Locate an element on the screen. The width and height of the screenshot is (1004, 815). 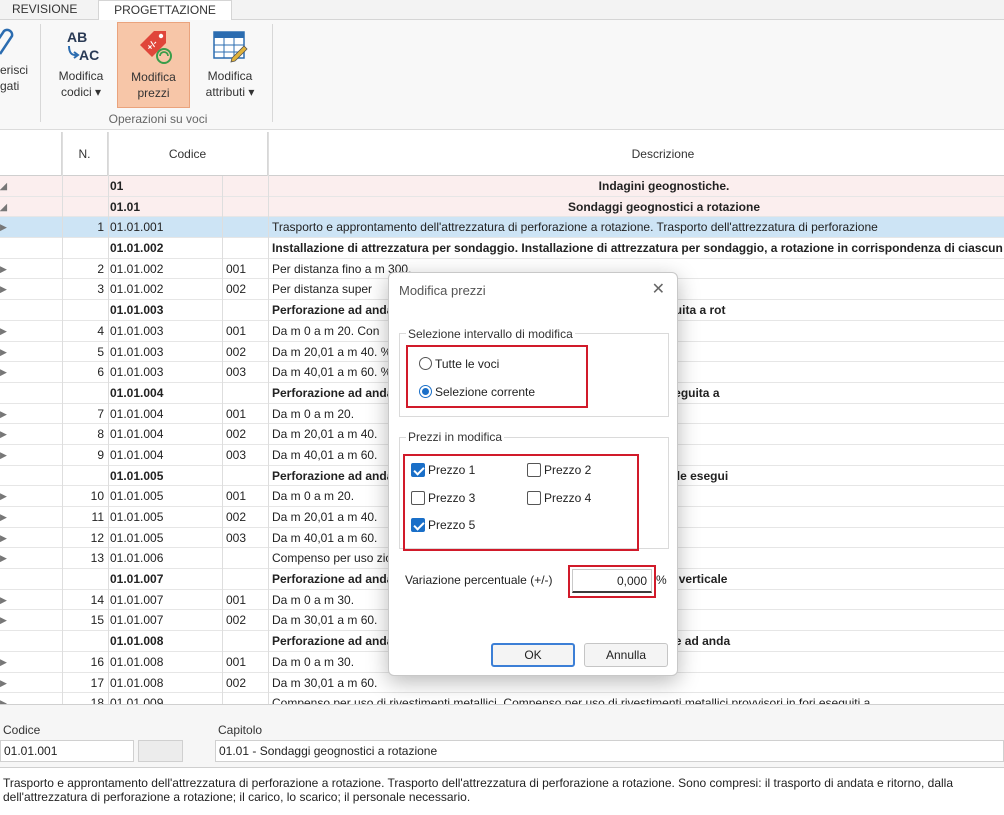
prezzo-1-label: Prezzo 1 is located at coordinates (452, 470).